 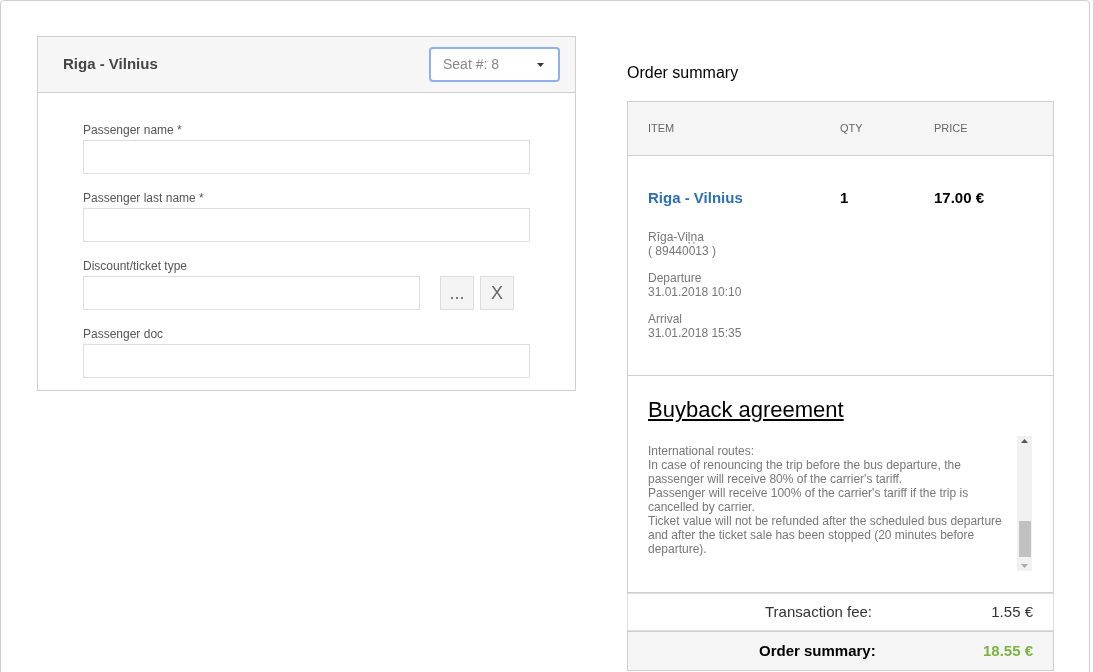 What do you see at coordinates (136, 265) in the screenshot?
I see `field-label: Discount/ticket type` at bounding box center [136, 265].